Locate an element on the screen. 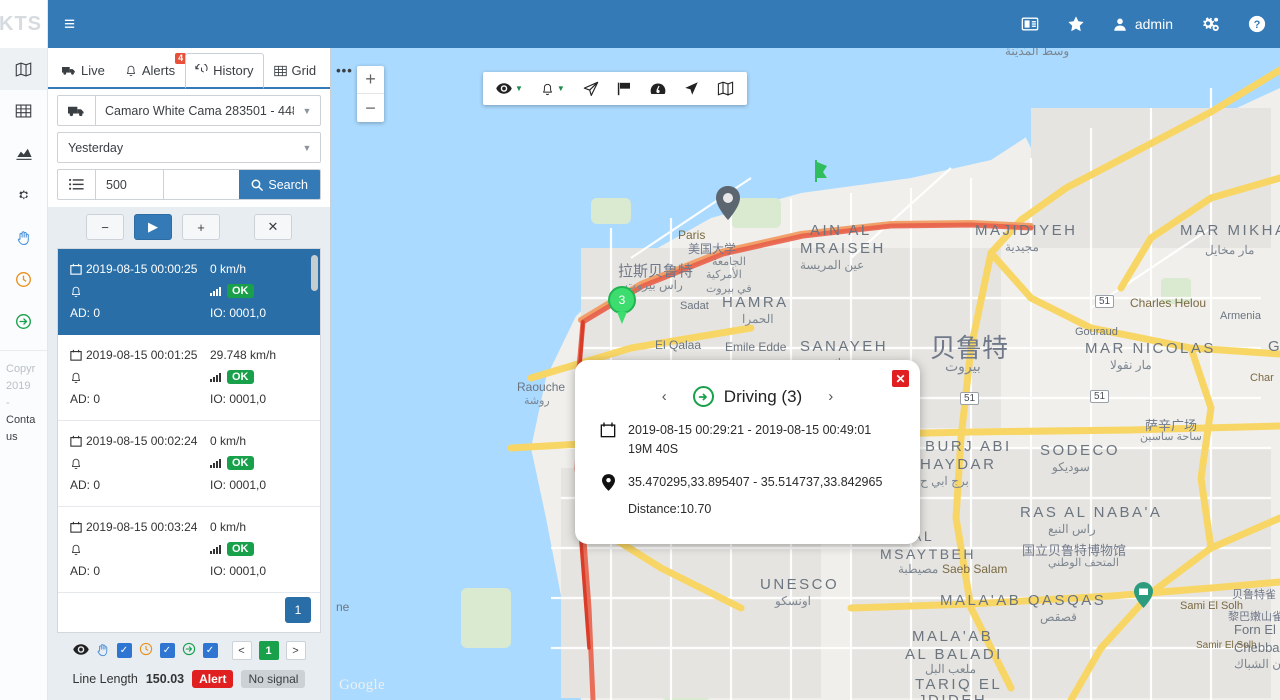 The width and height of the screenshot is (1280, 700). popup-next-button: › is located at coordinates (830, 396).